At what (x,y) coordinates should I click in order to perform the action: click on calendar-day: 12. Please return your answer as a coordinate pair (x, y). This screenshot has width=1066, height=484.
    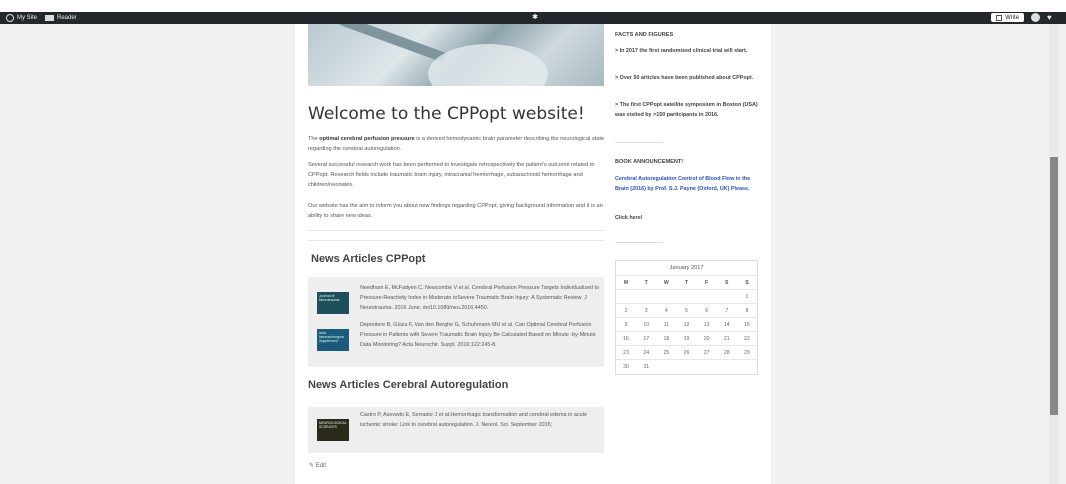
    Looking at the image, I should click on (686, 324).